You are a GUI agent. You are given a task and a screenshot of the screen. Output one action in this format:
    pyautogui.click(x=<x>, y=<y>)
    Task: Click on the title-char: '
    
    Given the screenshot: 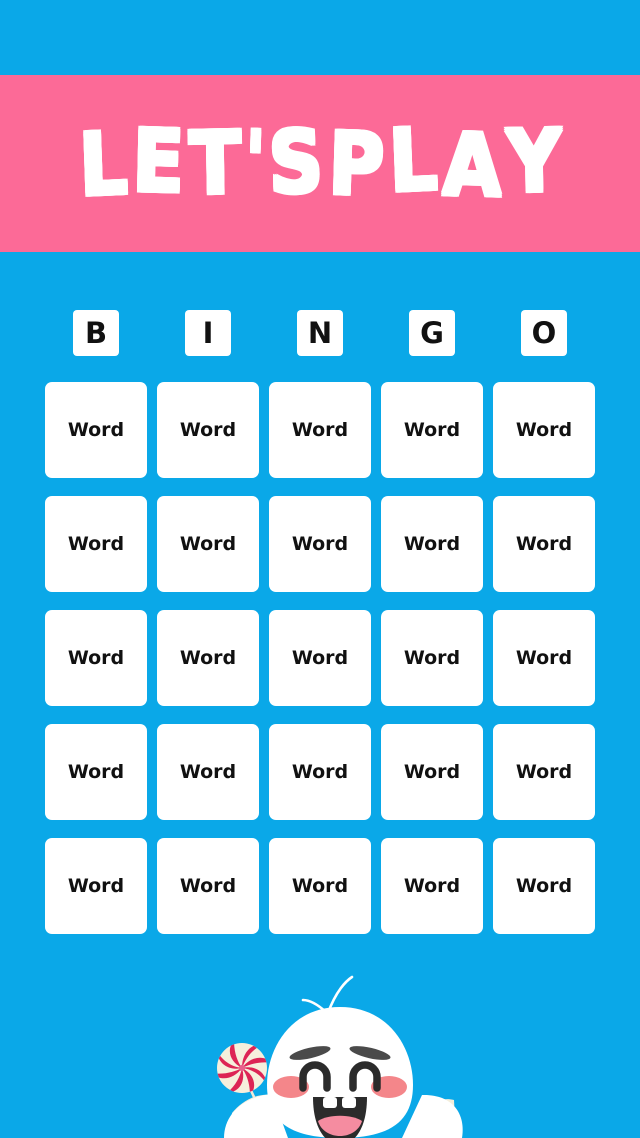 What is the action you would take?
    pyautogui.click(x=254, y=160)
    